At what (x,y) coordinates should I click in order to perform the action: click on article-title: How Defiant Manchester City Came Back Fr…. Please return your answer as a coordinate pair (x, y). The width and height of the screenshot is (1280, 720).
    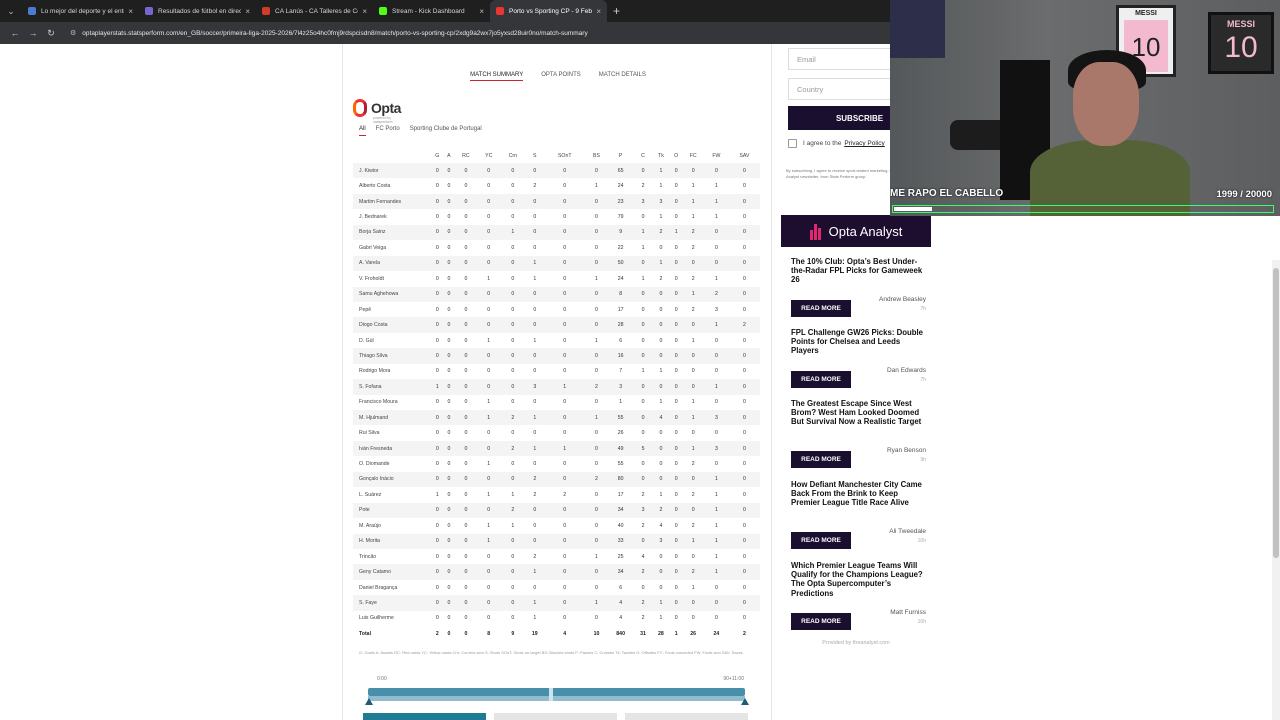
    Looking at the image, I should click on (857, 494).